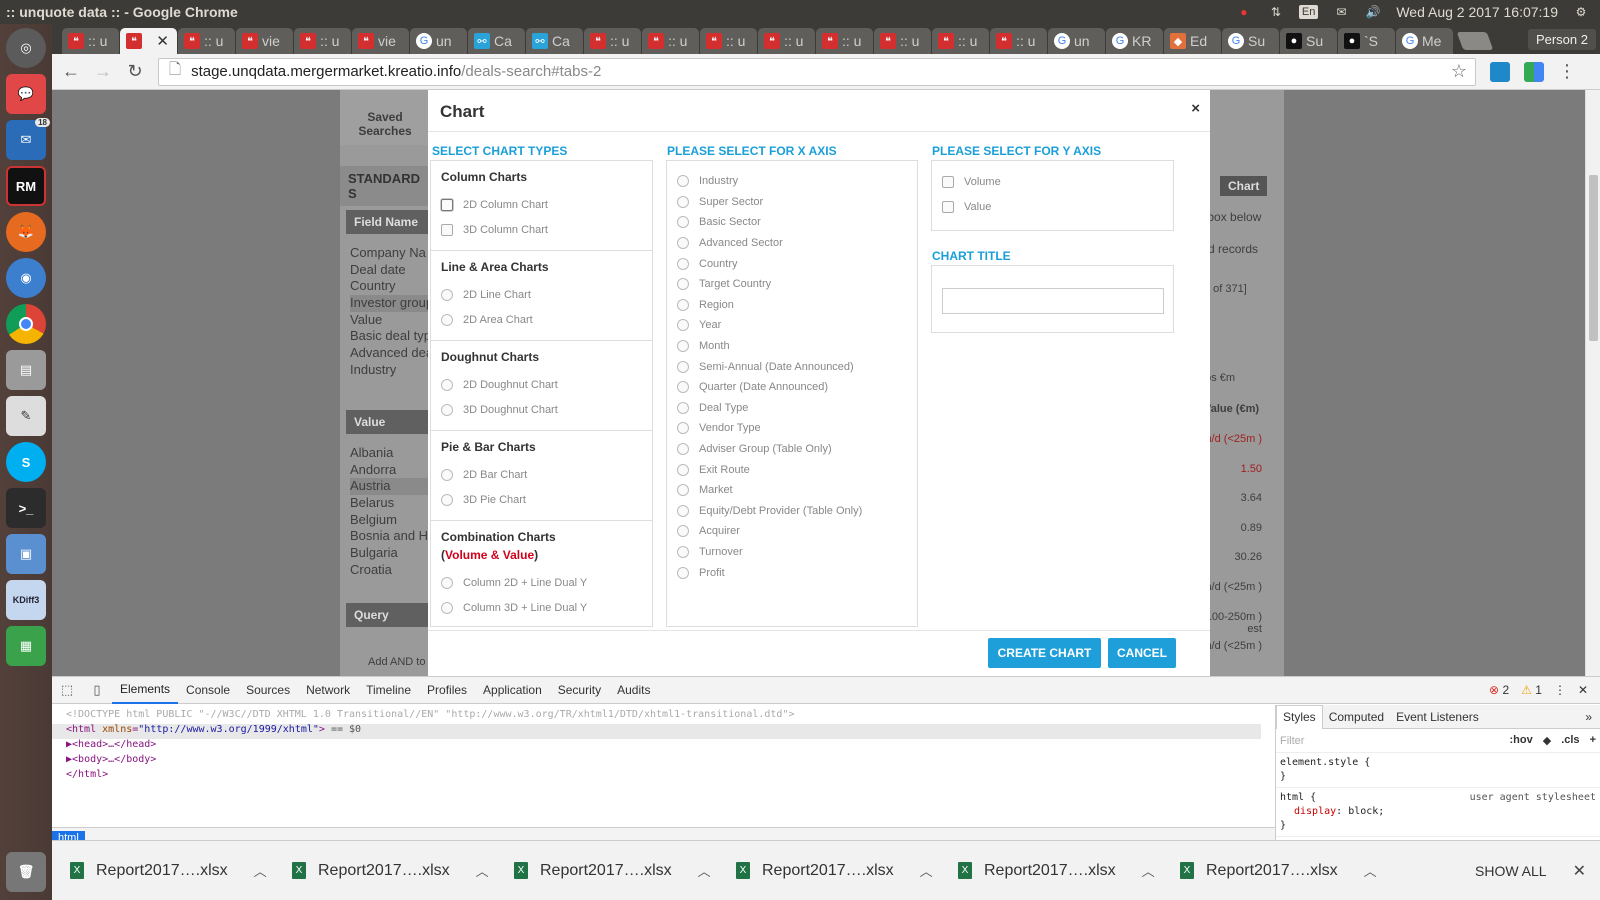 The image size is (1600, 900). Describe the element at coordinates (71, 71) in the screenshot. I see `back-arrow-icon: ←` at that location.